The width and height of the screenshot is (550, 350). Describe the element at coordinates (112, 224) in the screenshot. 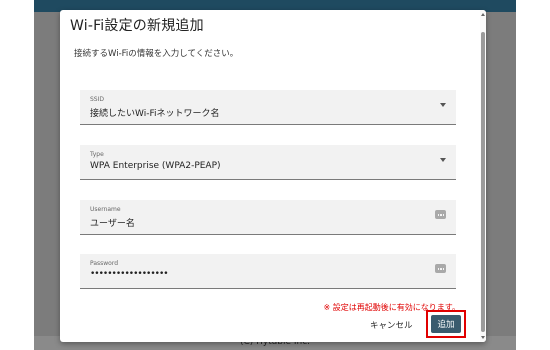

I see `username-value: ユーザー名` at that location.